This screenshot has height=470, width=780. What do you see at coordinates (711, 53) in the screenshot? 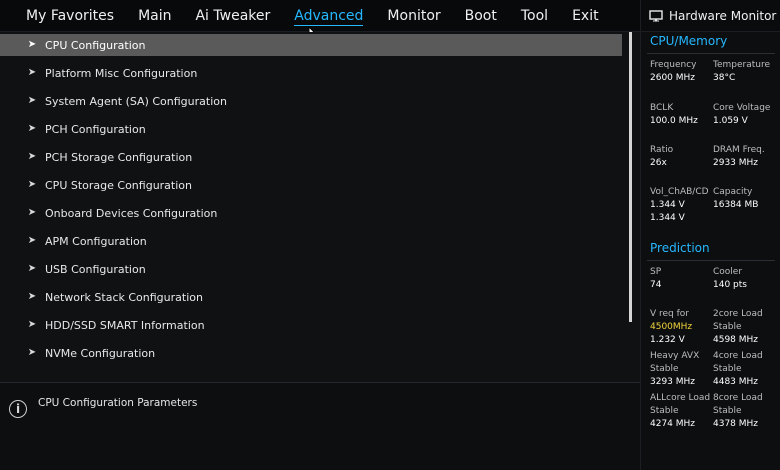
I see `cpu-memory-divider` at bounding box center [711, 53].